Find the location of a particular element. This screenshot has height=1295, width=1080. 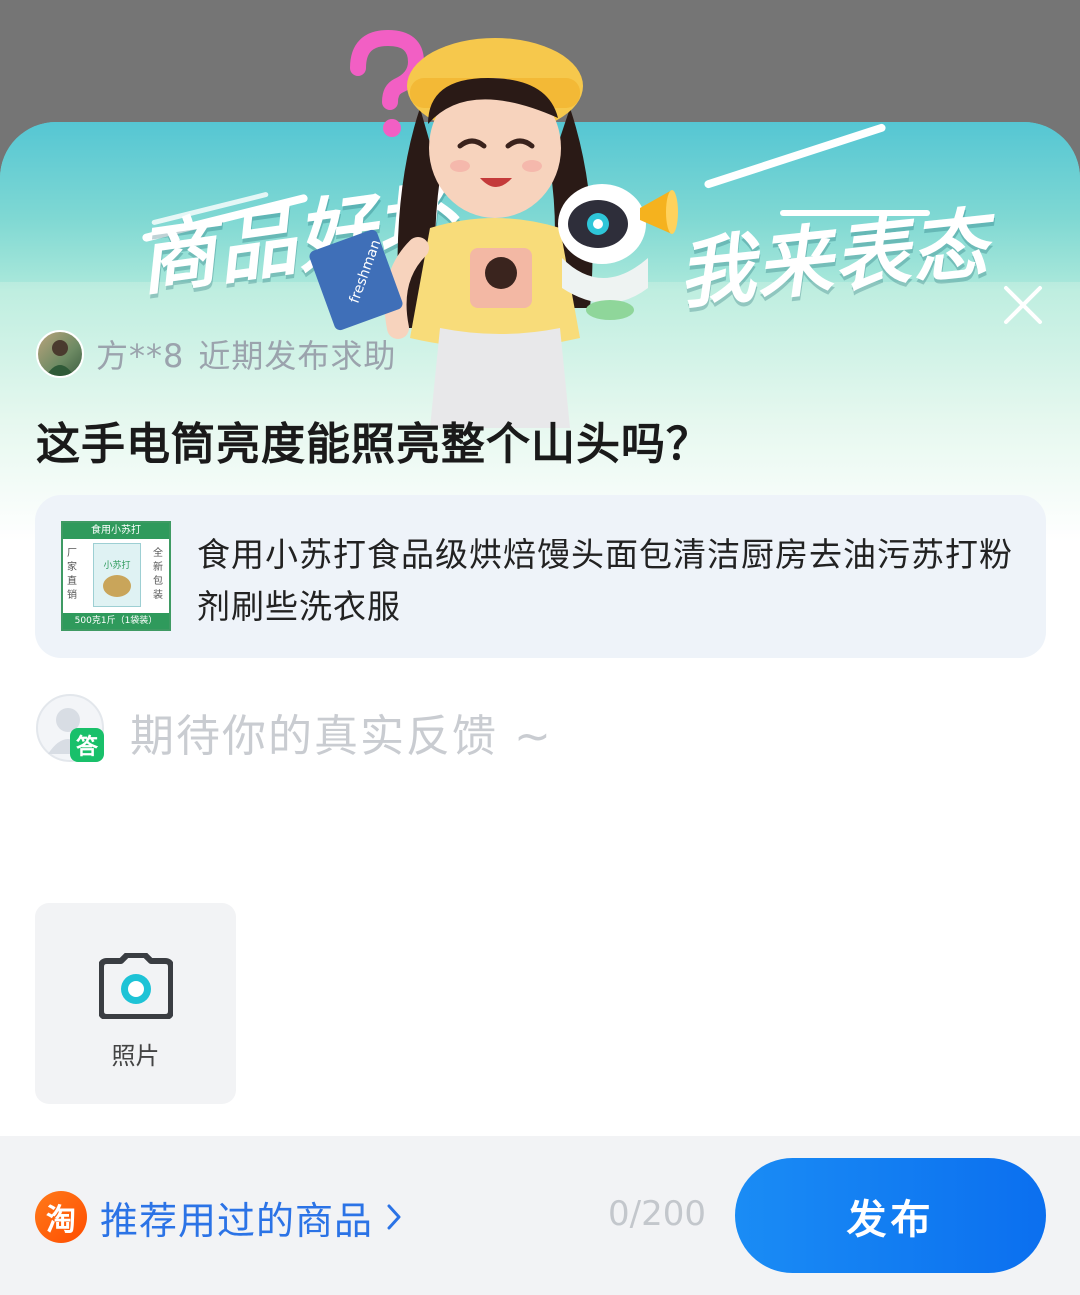

question-title: 这手电筒亮度能照亮整个山头吗？ is located at coordinates (373, 444).